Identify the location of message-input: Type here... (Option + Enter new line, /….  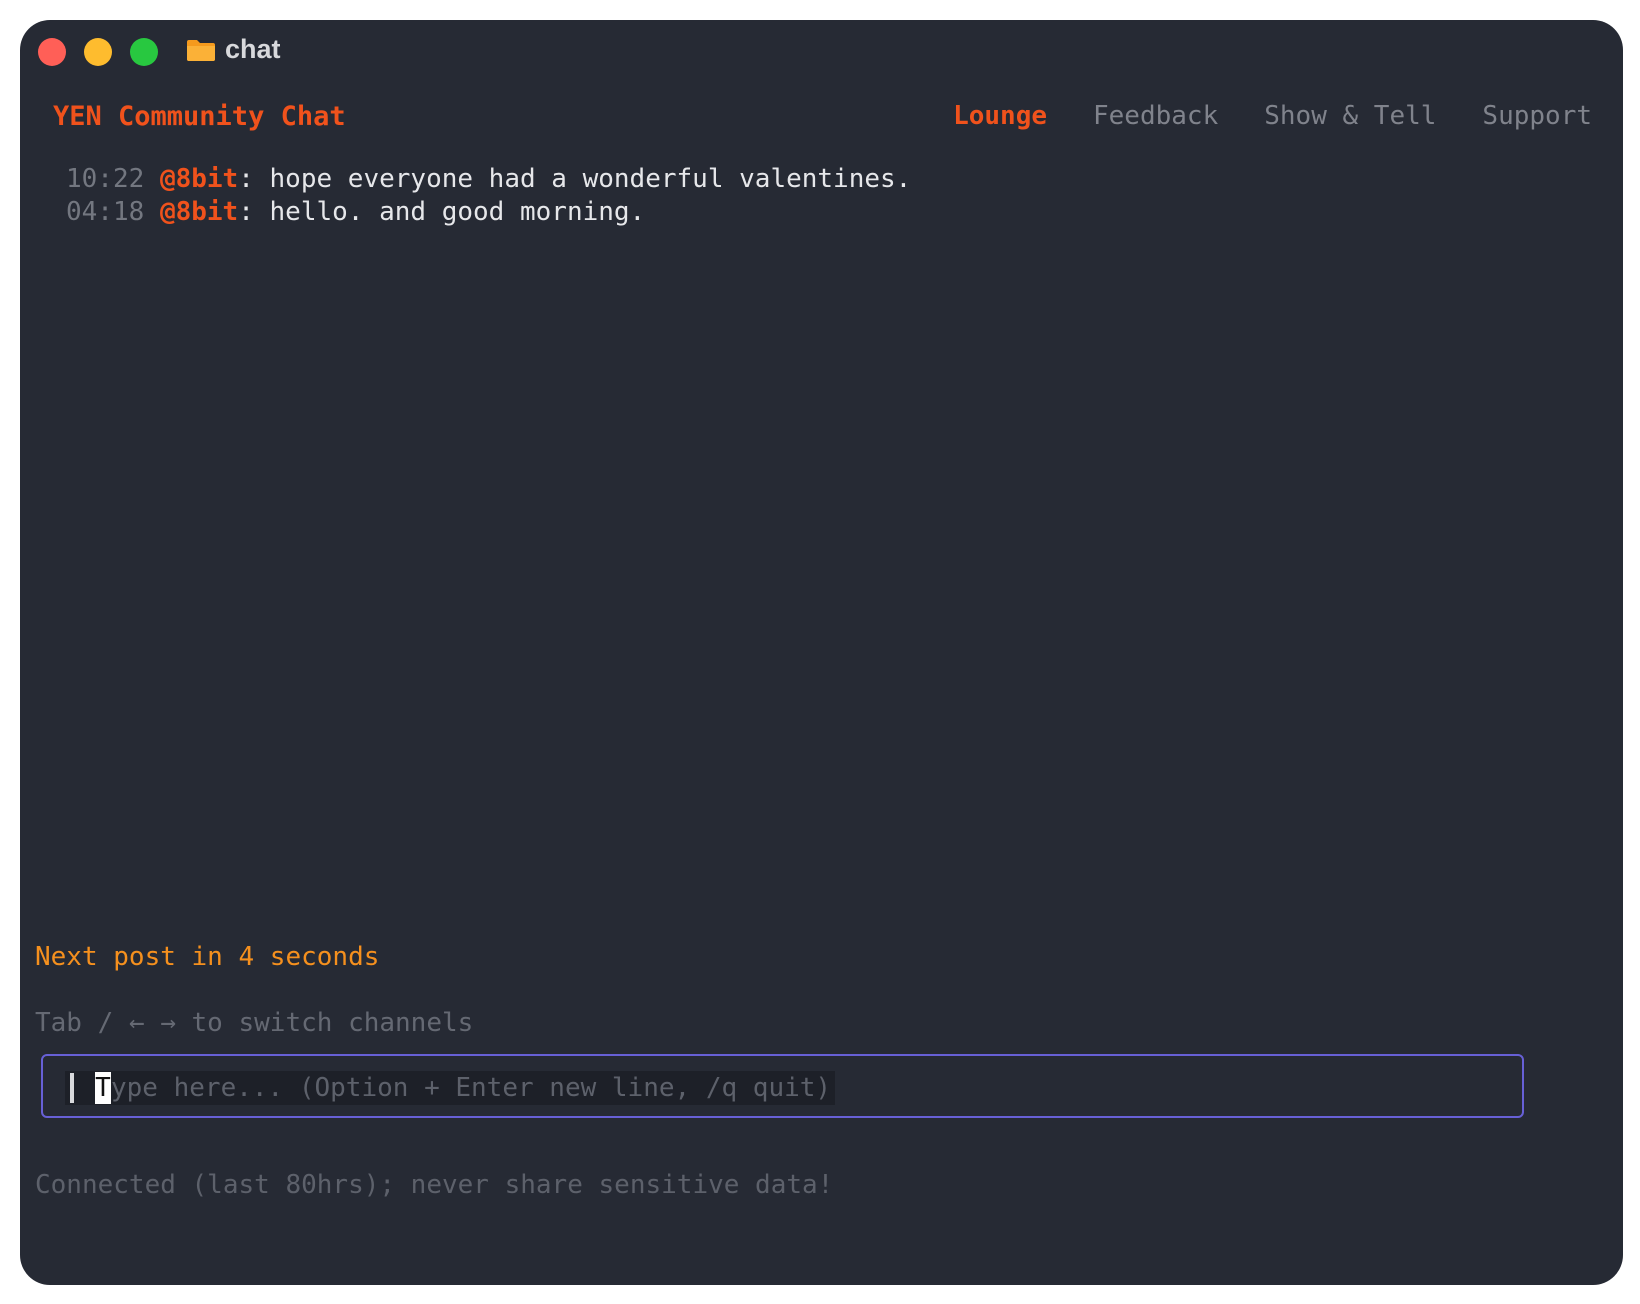
(782, 1086).